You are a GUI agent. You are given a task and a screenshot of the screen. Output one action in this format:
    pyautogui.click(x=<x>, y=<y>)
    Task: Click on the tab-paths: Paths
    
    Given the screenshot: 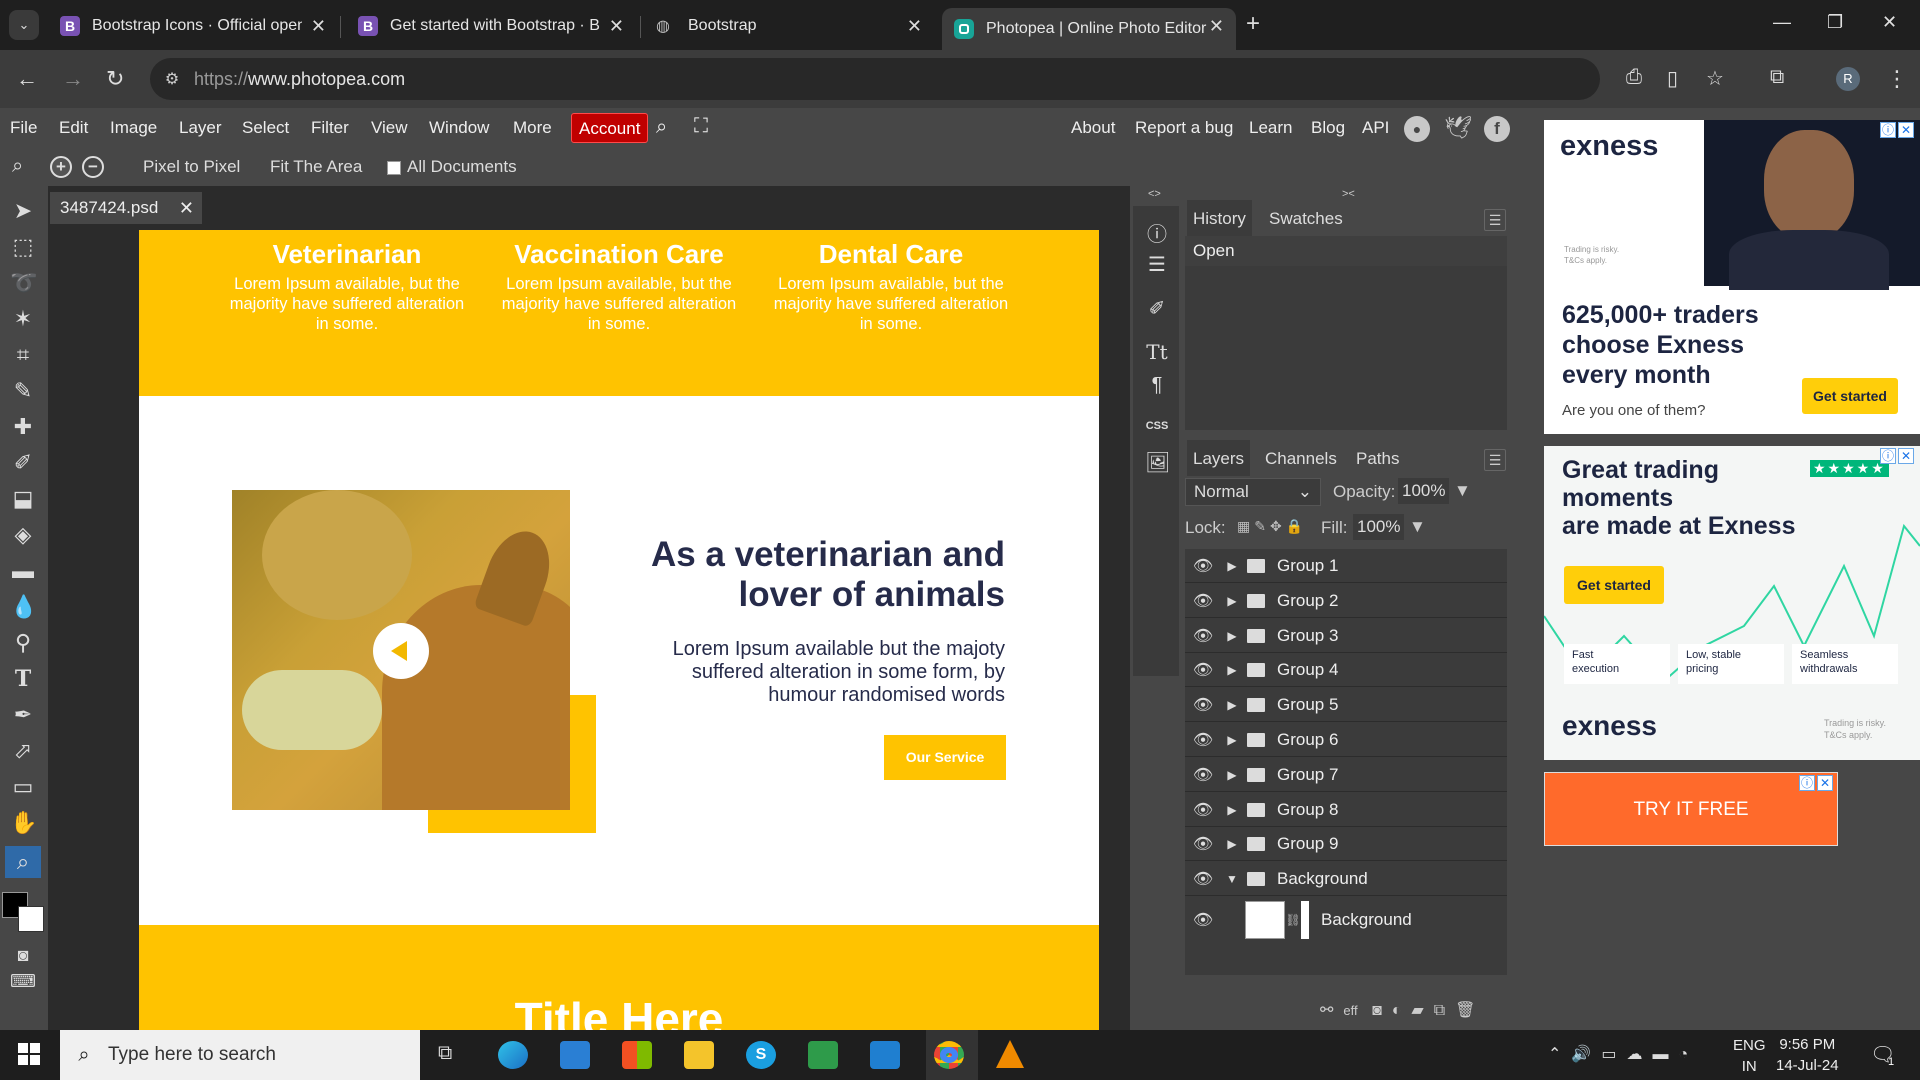 What is the action you would take?
    pyautogui.click(x=1377, y=459)
    